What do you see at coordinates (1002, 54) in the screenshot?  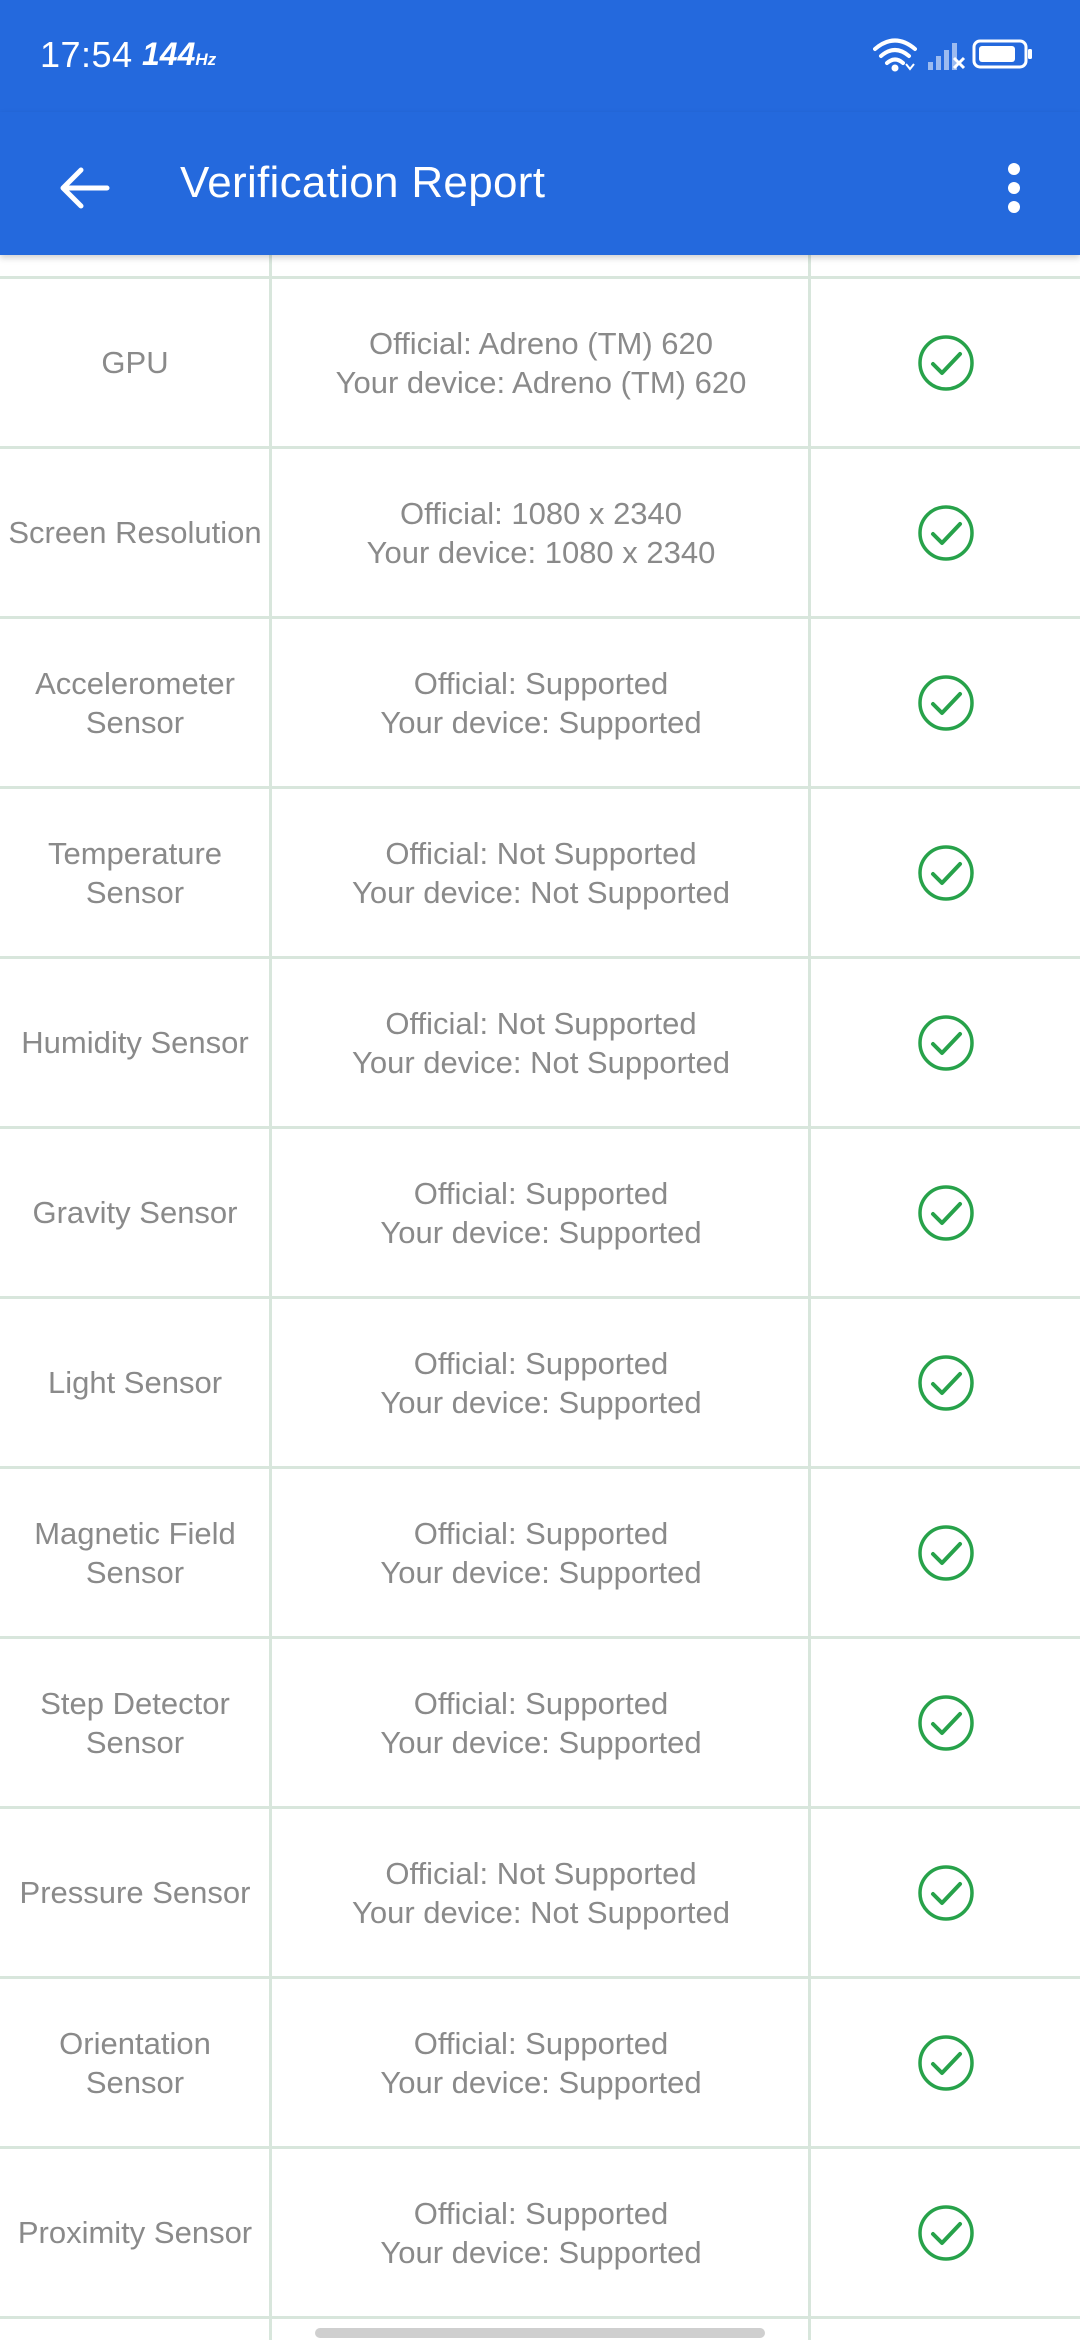 I see `battery-icon` at bounding box center [1002, 54].